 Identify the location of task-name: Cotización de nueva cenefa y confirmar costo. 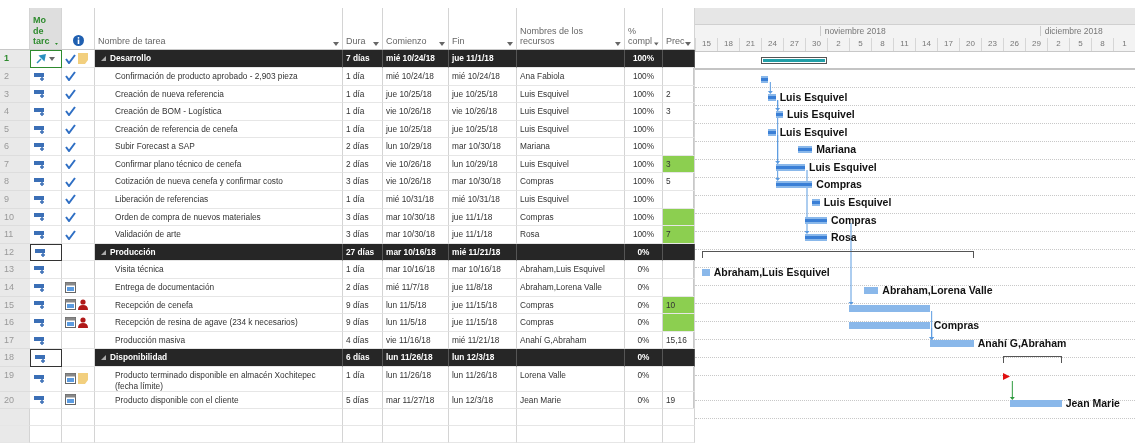
(199, 182).